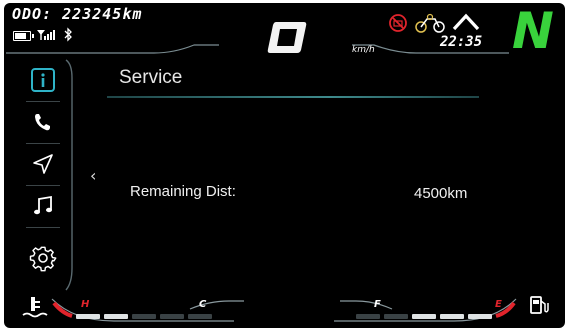 The height and width of the screenshot is (332, 569). I want to click on settings-gear-icon, so click(43, 259).